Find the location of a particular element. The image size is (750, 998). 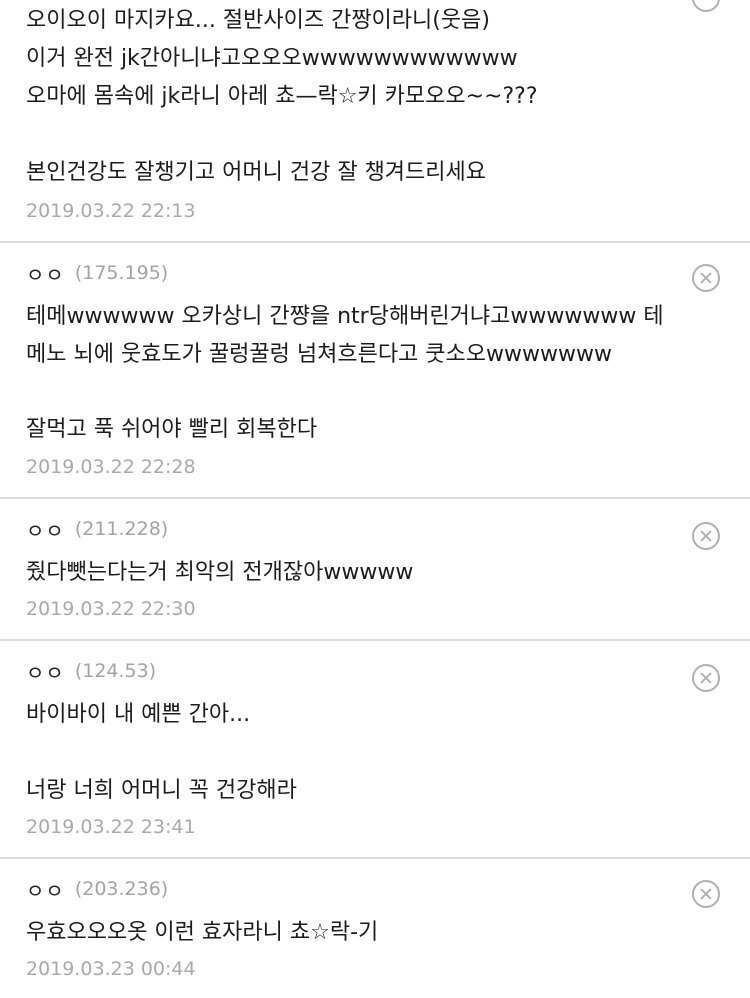

comment-text-line: 테메wwwwww 오카상니 간쨩을 ntr당해버린거냐고wwwwwww 테 is located at coordinates (345, 316).